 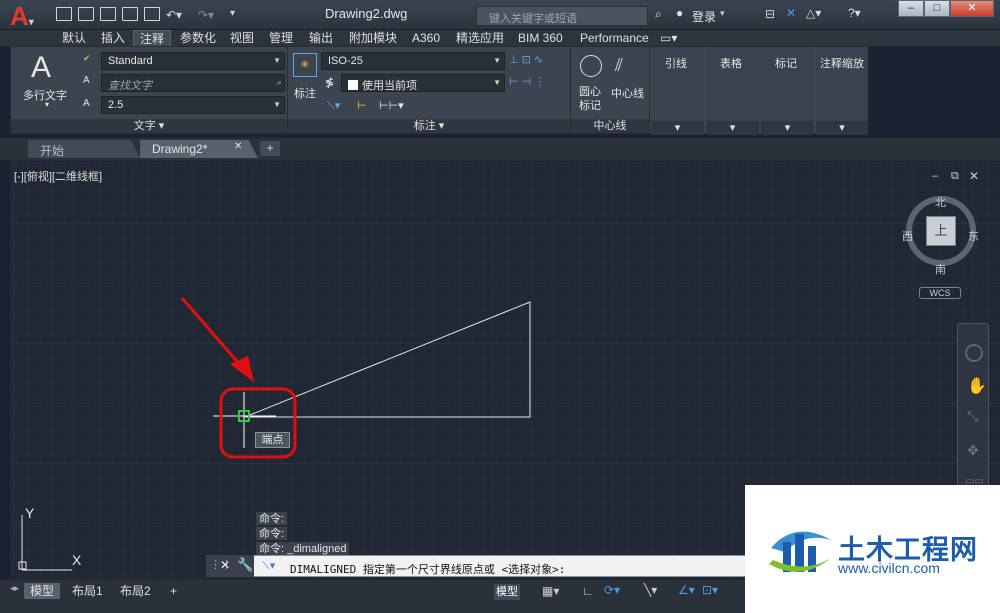 I want to click on annotation-scaling-label: 注释缩放, so click(x=842, y=64).